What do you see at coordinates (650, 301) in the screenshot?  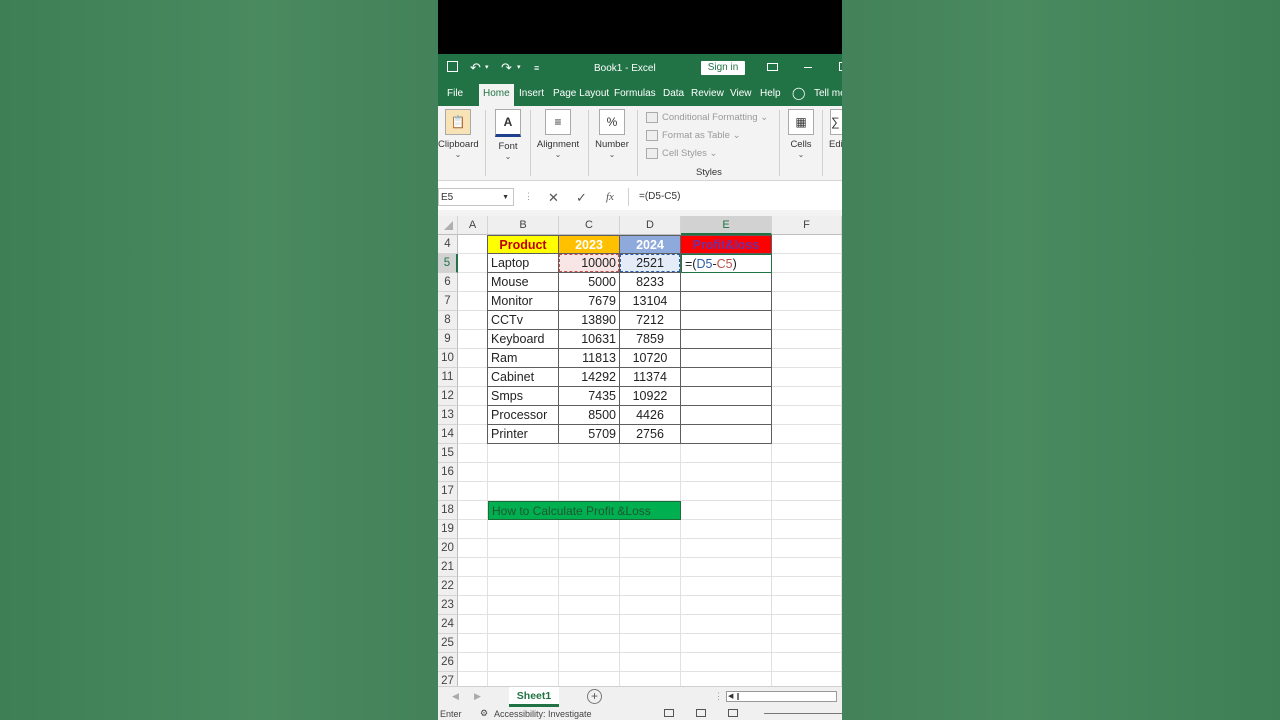 I see `cell-2024: 13104` at bounding box center [650, 301].